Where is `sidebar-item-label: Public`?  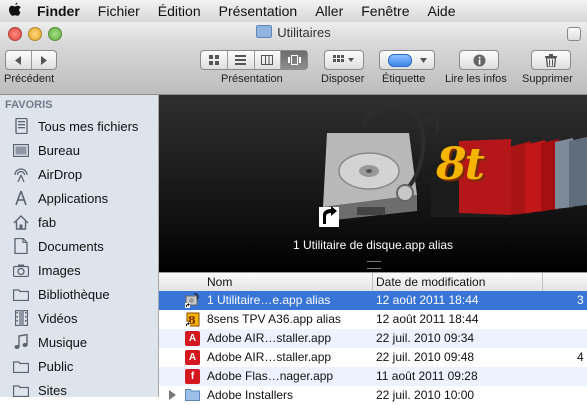 sidebar-item-label: Public is located at coordinates (56, 366).